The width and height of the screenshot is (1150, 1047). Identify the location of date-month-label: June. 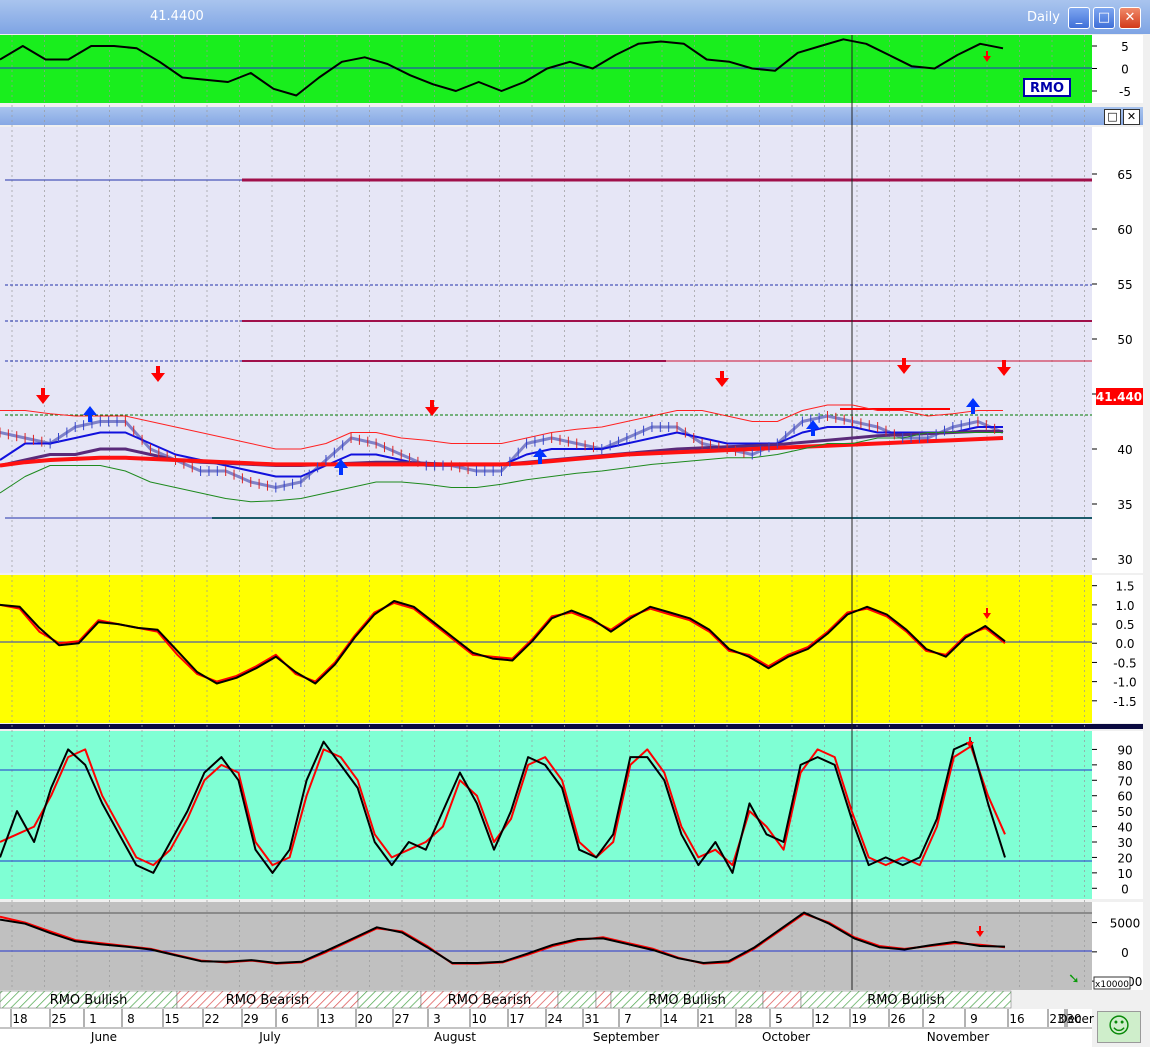
(103, 1037).